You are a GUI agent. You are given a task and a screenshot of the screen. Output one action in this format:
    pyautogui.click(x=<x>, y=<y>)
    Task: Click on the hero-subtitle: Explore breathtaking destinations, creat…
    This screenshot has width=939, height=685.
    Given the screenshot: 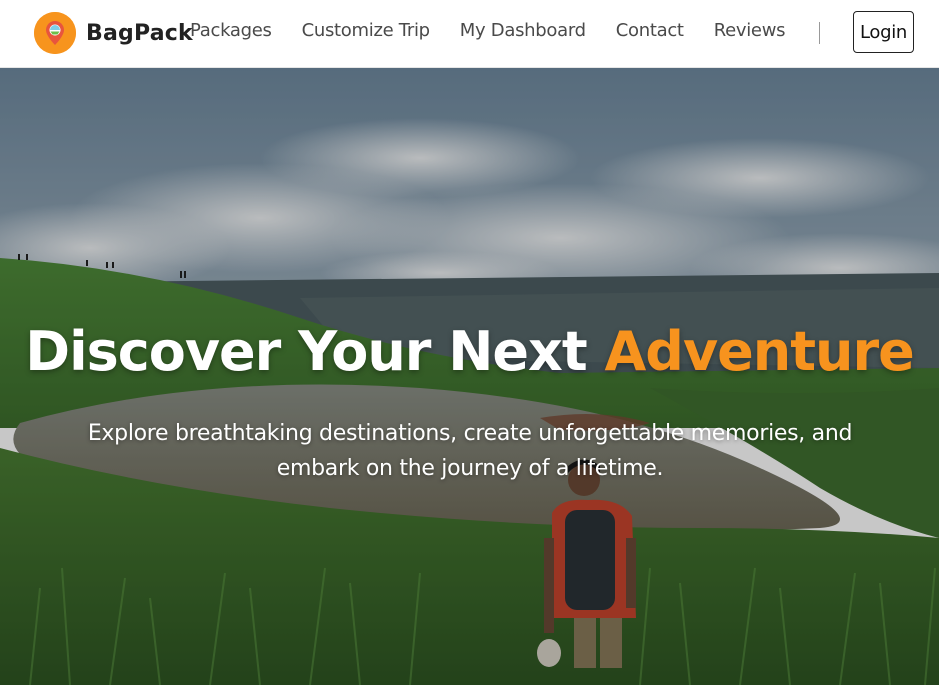 What is the action you would take?
    pyautogui.click(x=470, y=451)
    